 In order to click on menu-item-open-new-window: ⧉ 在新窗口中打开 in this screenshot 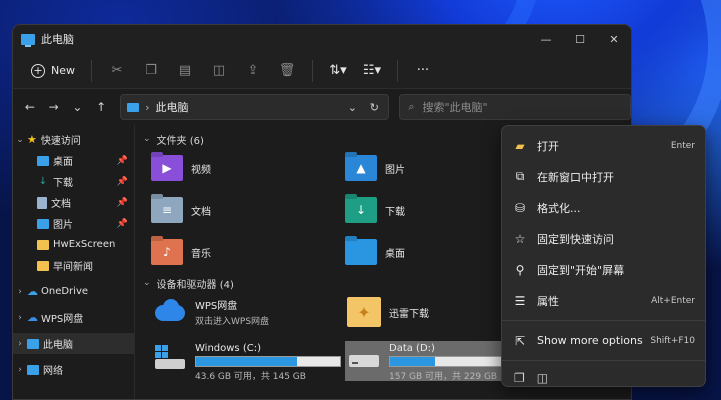, I will do `click(603, 176)`.